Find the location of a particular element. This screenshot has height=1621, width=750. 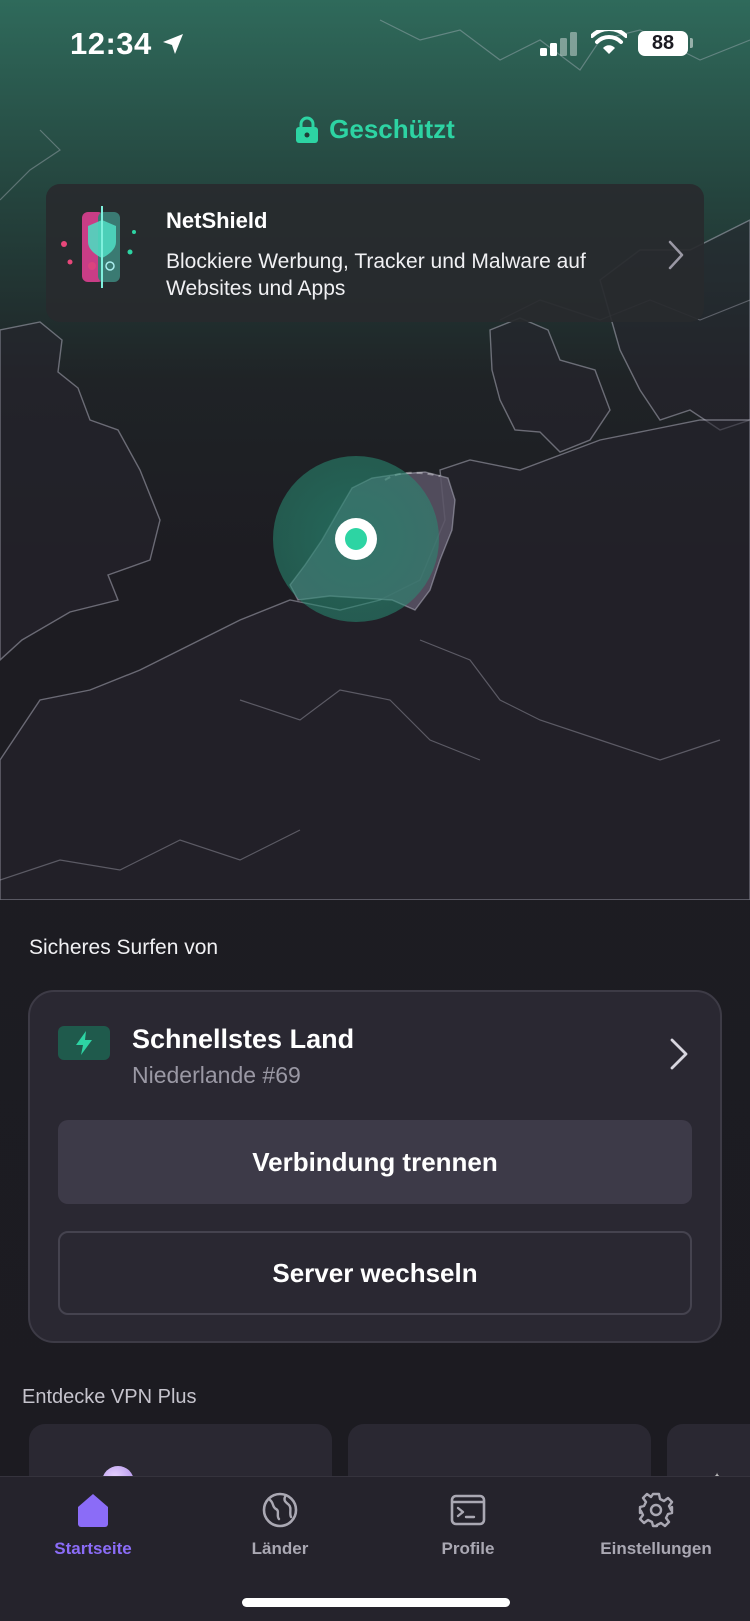

battery-tip is located at coordinates (691, 43).